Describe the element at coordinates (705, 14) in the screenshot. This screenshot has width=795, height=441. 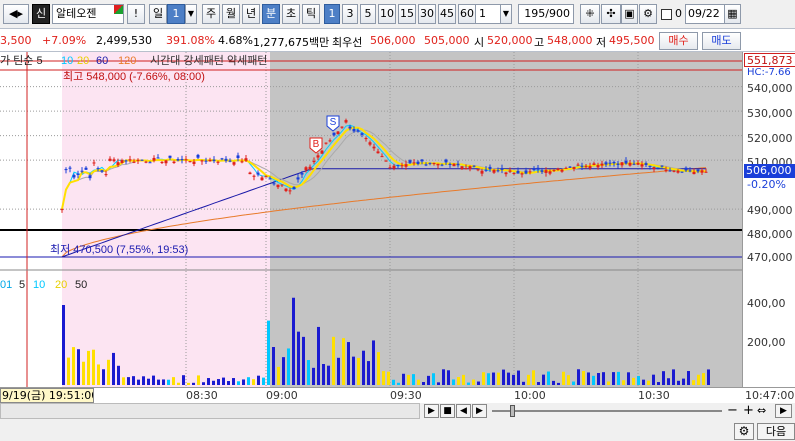
I see `date-field: 09/22` at that location.